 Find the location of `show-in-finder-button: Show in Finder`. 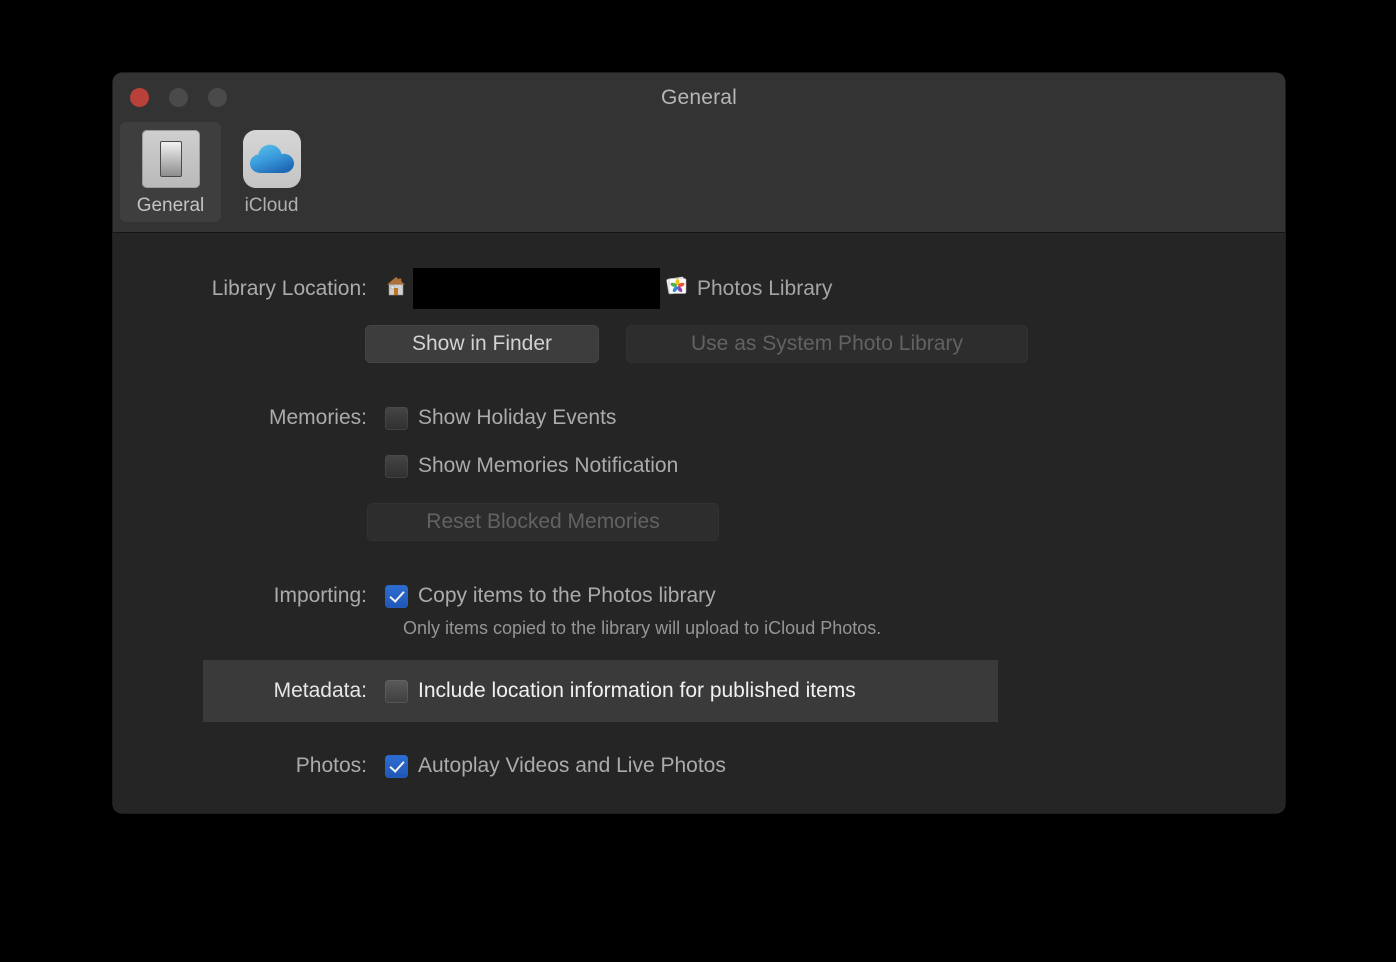

show-in-finder-button: Show in Finder is located at coordinates (482, 344).